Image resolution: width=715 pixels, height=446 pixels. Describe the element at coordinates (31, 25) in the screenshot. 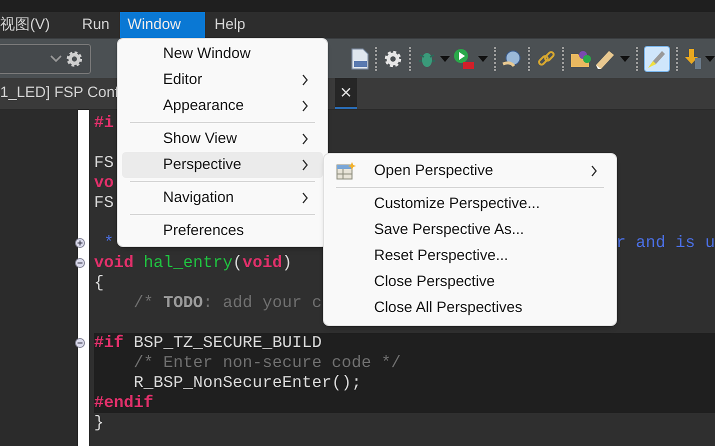

I see `menu-bar-item: 视图(V)` at that location.